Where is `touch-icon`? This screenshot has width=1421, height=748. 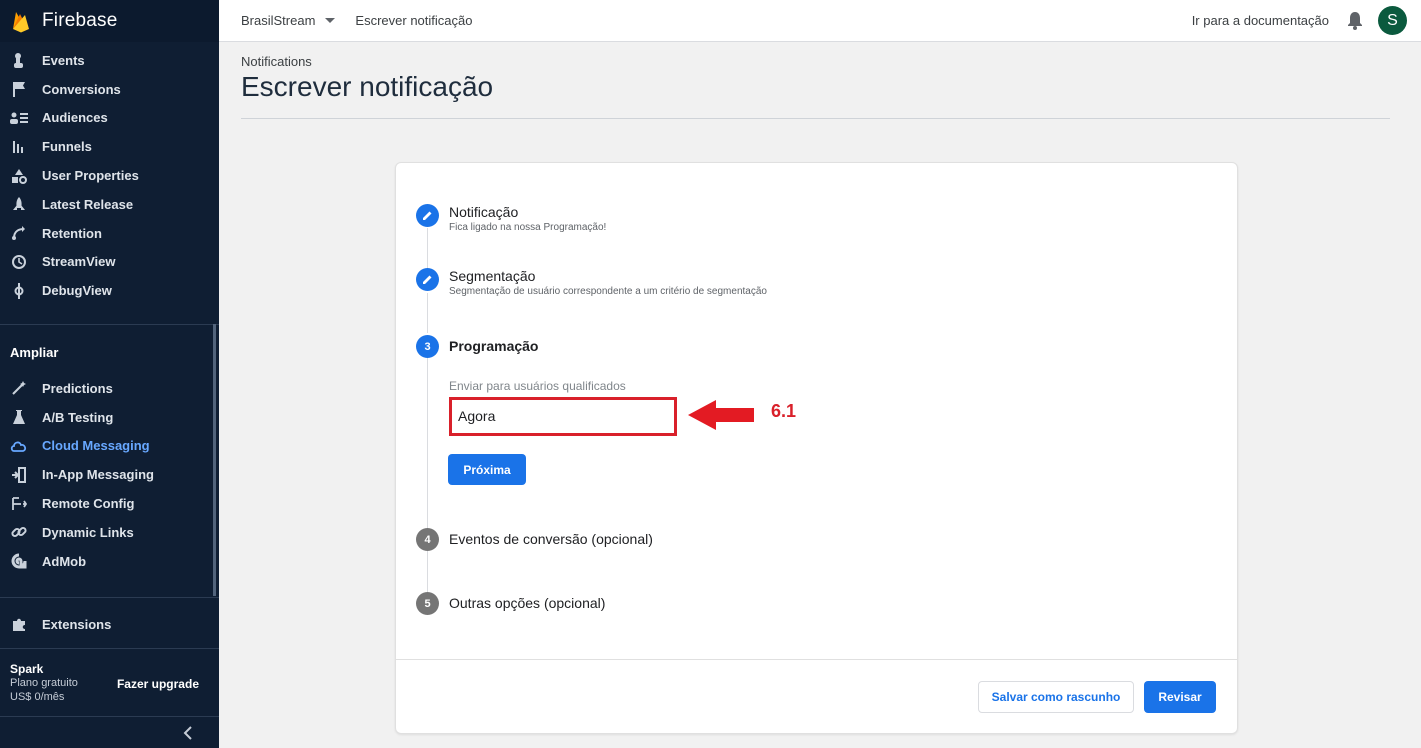
touch-icon is located at coordinates (19, 60).